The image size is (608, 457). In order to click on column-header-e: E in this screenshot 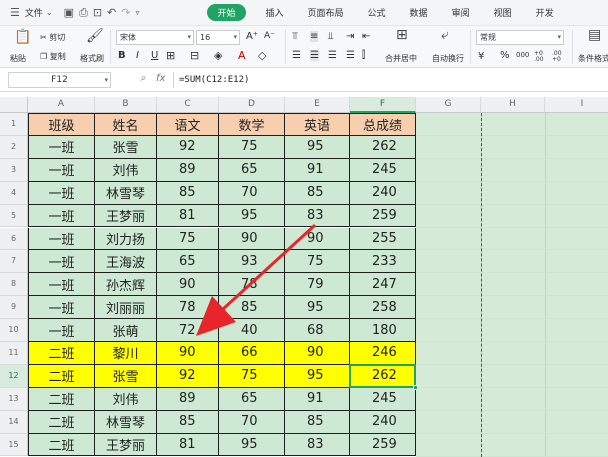, I will do `click(317, 105)`.